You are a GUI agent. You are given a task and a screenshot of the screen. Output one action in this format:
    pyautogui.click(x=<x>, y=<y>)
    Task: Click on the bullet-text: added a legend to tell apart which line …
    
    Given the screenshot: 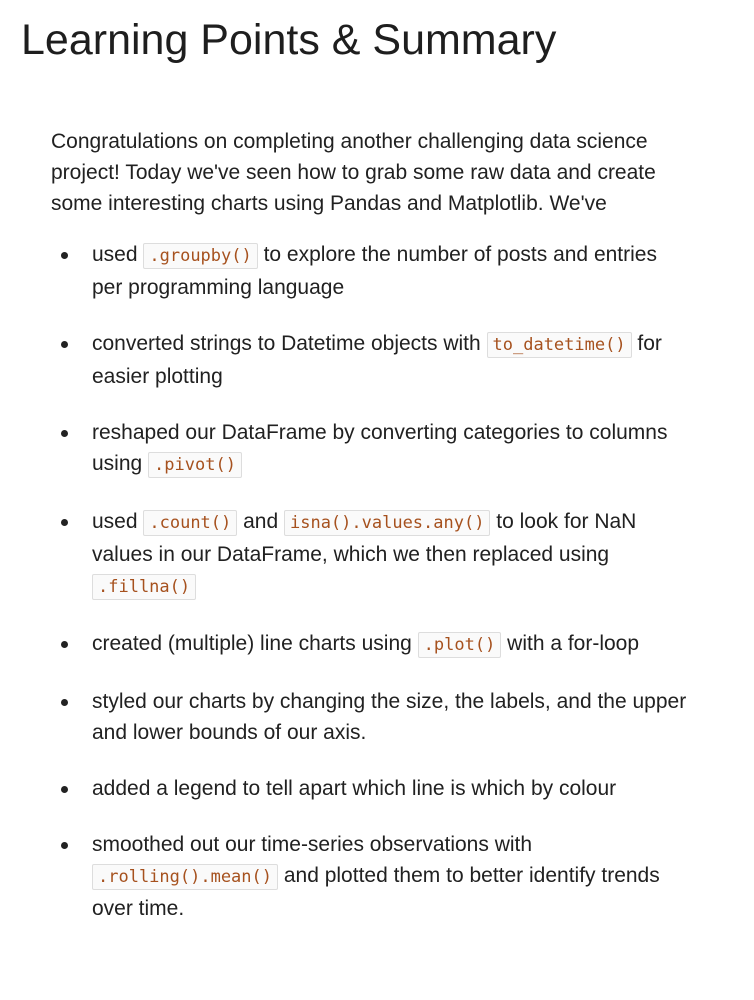 What is the action you would take?
    pyautogui.click(x=354, y=788)
    